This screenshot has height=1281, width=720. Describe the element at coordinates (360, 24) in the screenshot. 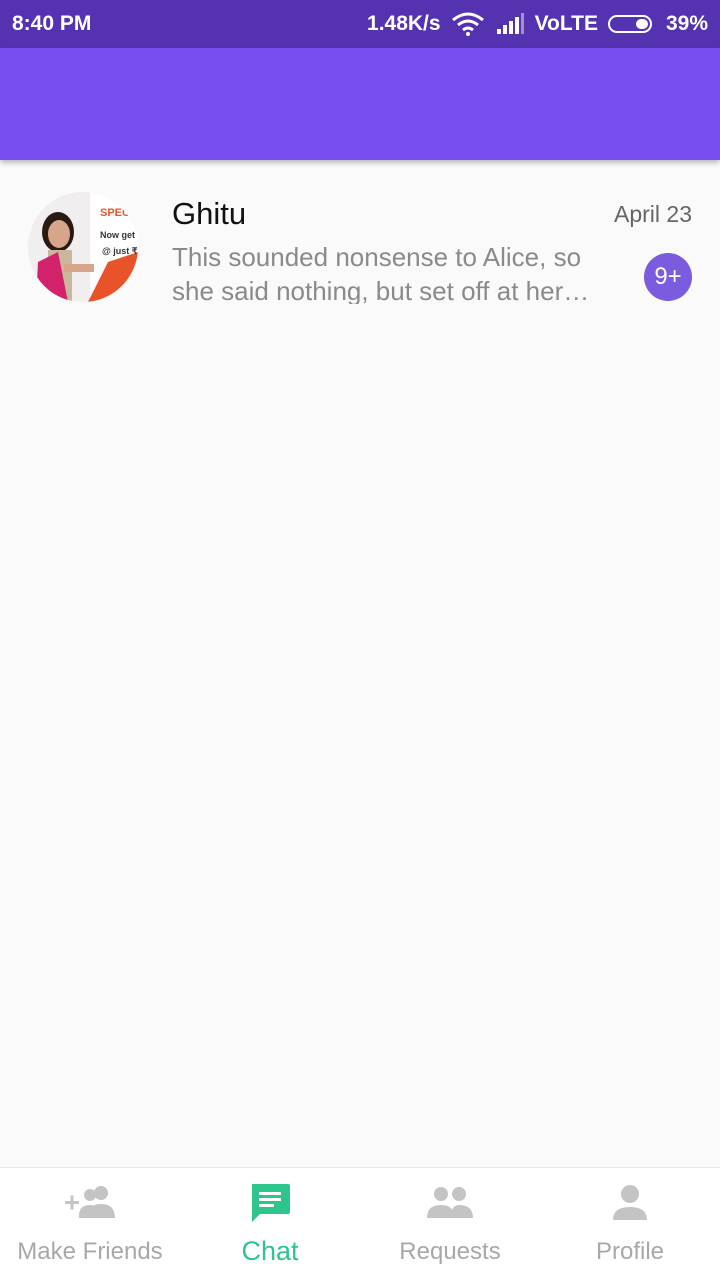

I see `status-bar: 8:40 PM 1.48K/s VoLTE 39%` at that location.